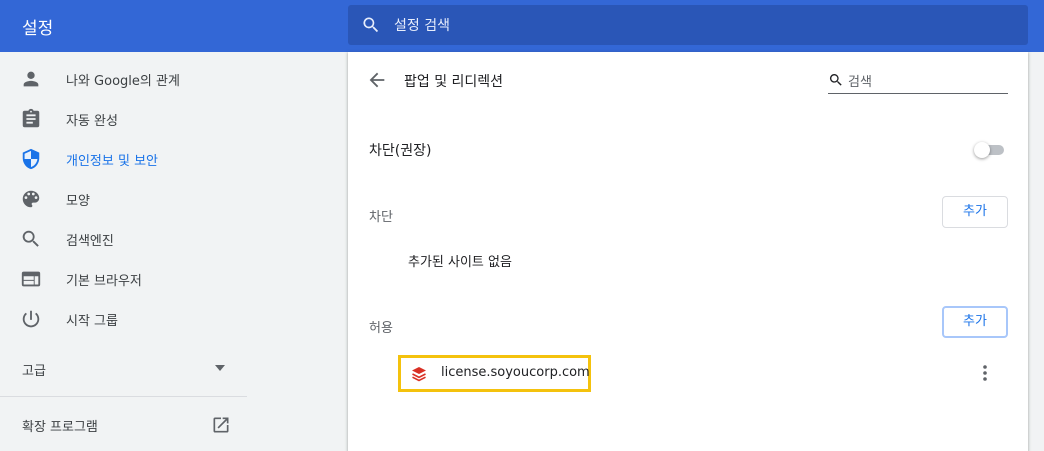  I want to click on person-icon, so click(31, 79).